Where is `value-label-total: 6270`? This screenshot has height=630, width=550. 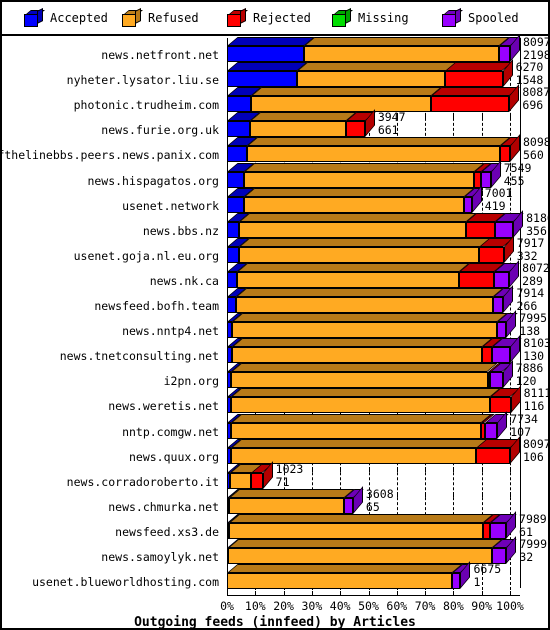 value-label-total: 6270 is located at coordinates (529, 67).